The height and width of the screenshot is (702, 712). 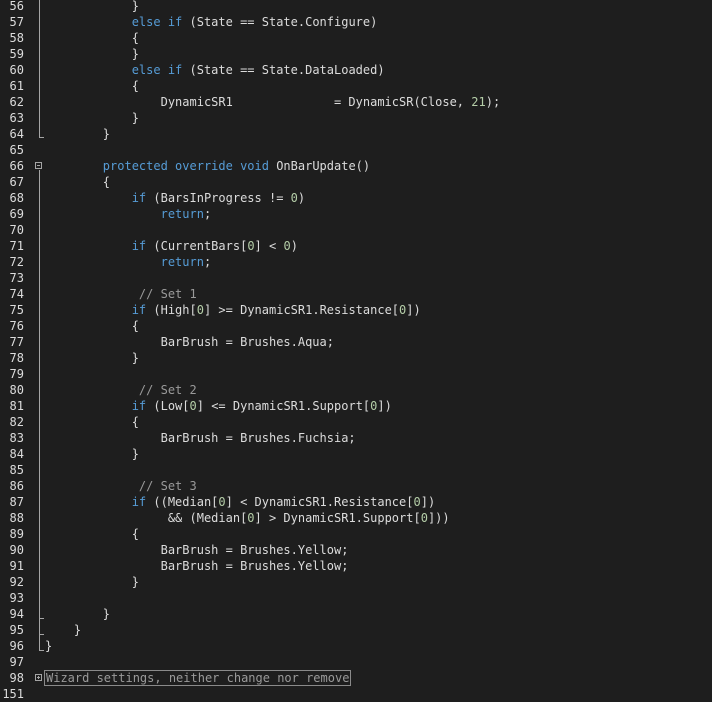 What do you see at coordinates (356, 7) in the screenshot?
I see `code-line: 56 }` at bounding box center [356, 7].